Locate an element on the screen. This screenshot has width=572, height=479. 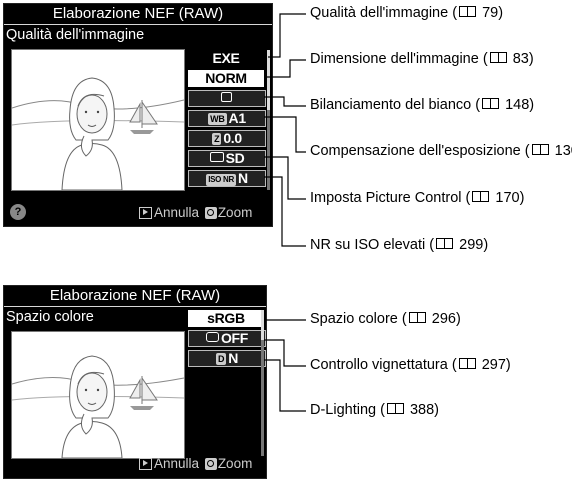
callout-text: Imposta Picture Control ( is located at coordinates (390, 198).